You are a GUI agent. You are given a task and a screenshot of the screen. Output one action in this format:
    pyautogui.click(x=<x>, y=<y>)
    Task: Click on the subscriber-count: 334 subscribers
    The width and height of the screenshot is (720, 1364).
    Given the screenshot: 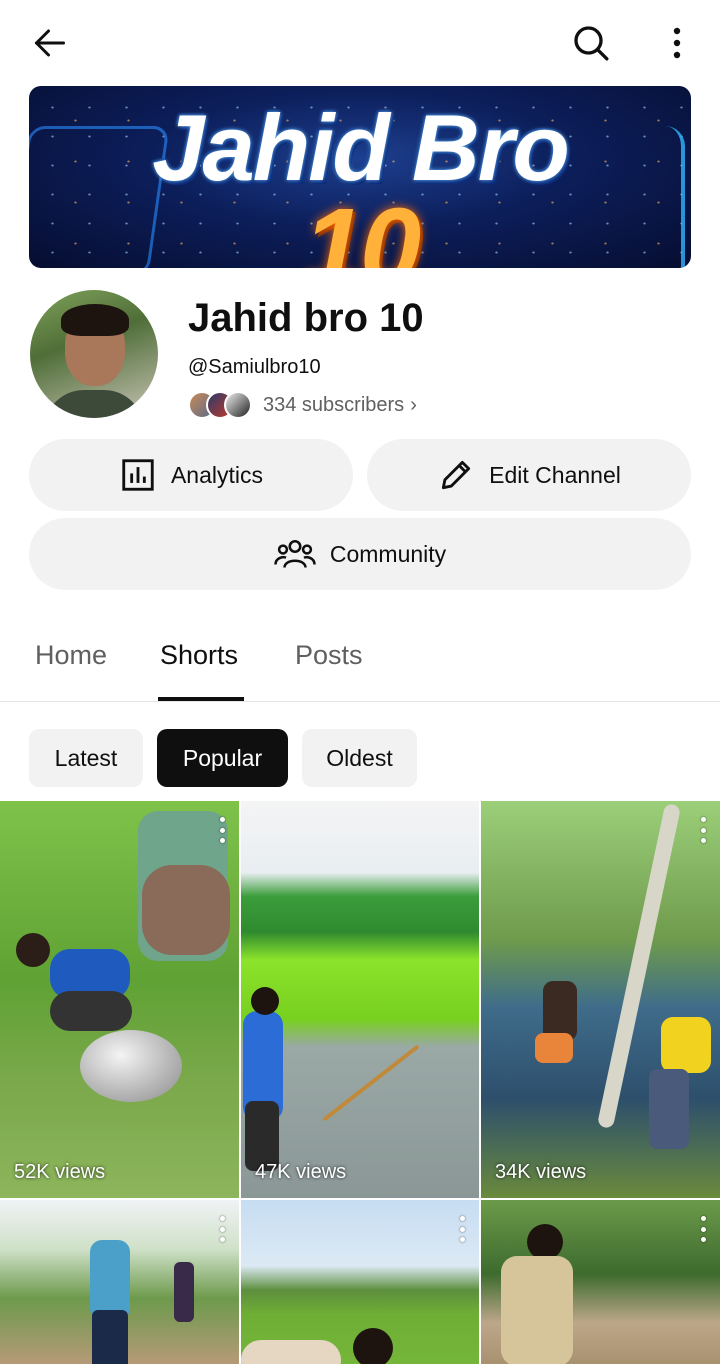 What is the action you would take?
    pyautogui.click(x=334, y=404)
    